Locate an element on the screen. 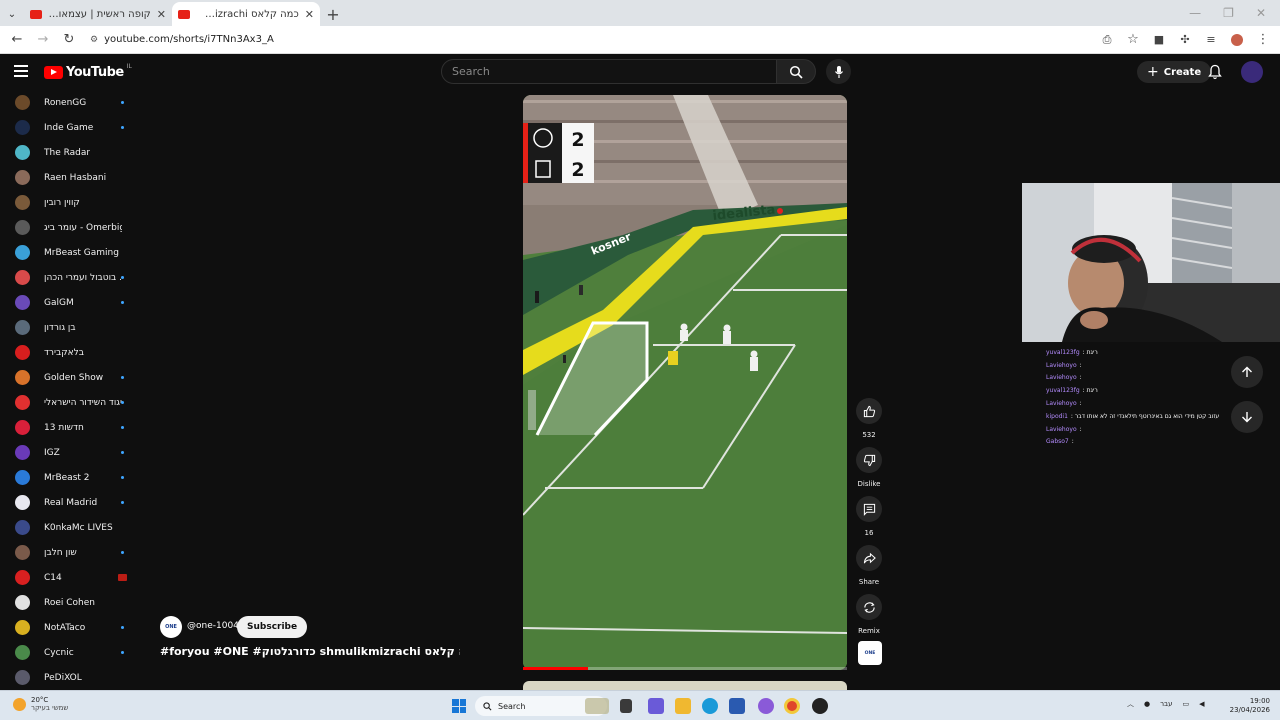  task-view-icon is located at coordinates (626, 706).